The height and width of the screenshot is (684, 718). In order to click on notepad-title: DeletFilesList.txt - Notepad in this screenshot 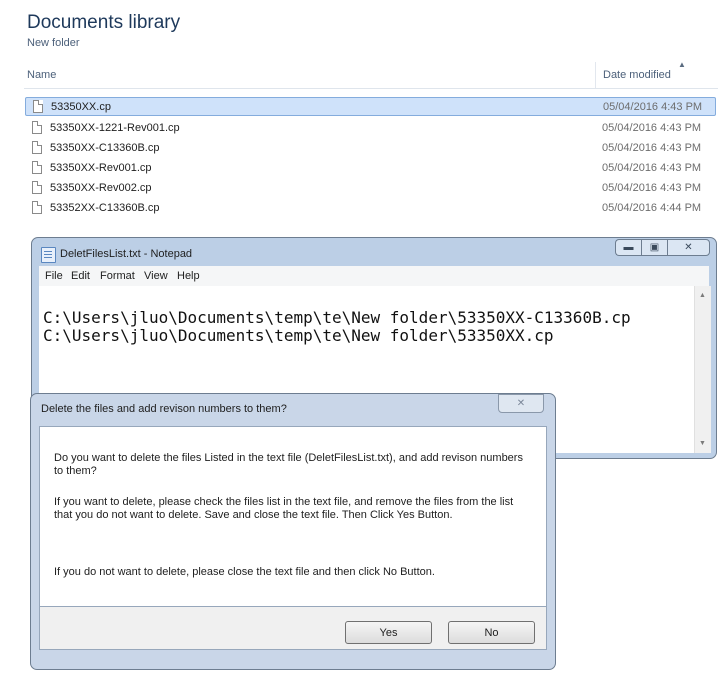, I will do `click(126, 254)`.